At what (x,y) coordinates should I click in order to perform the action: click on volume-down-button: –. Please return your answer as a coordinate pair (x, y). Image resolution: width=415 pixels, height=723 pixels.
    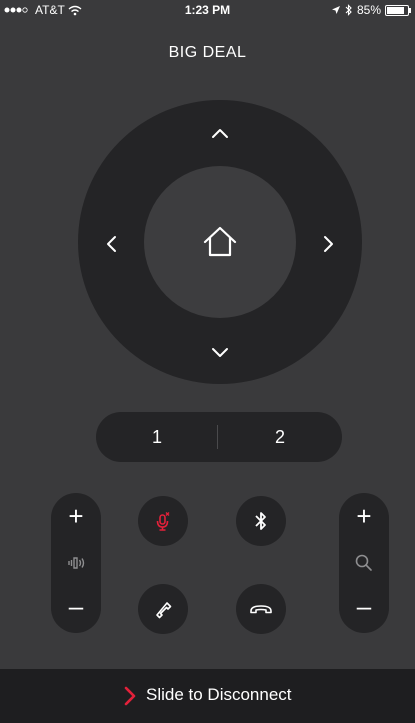
    Looking at the image, I should click on (76, 606).